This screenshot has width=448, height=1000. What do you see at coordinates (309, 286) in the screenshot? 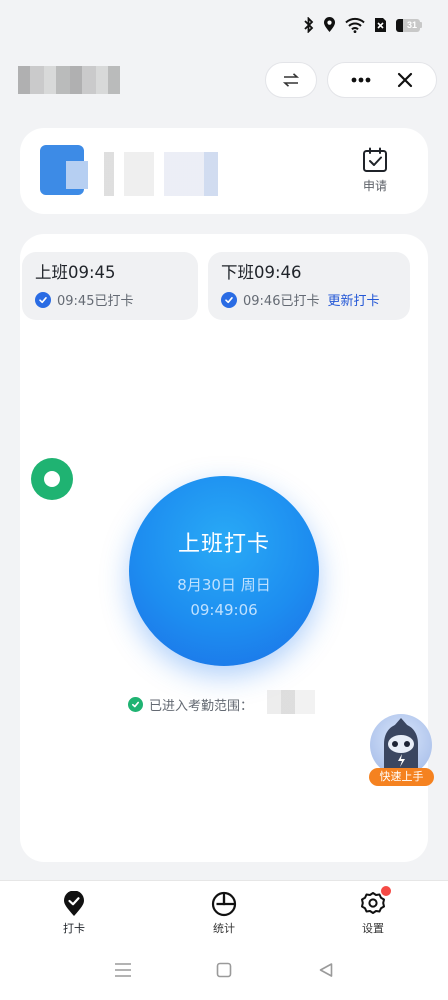
I see `shift-card-clock-out: 下班09:46 09:46已打卡 更新打卡` at bounding box center [309, 286].